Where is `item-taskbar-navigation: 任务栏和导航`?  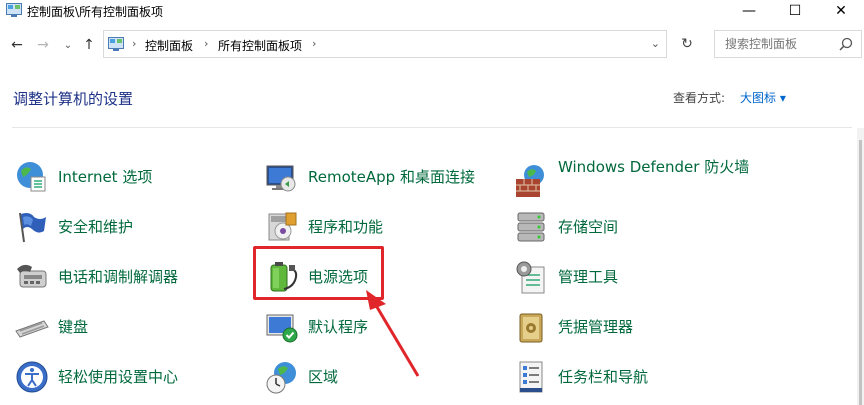
item-taskbar-navigation: 任务栏和导航 is located at coordinates (634, 377).